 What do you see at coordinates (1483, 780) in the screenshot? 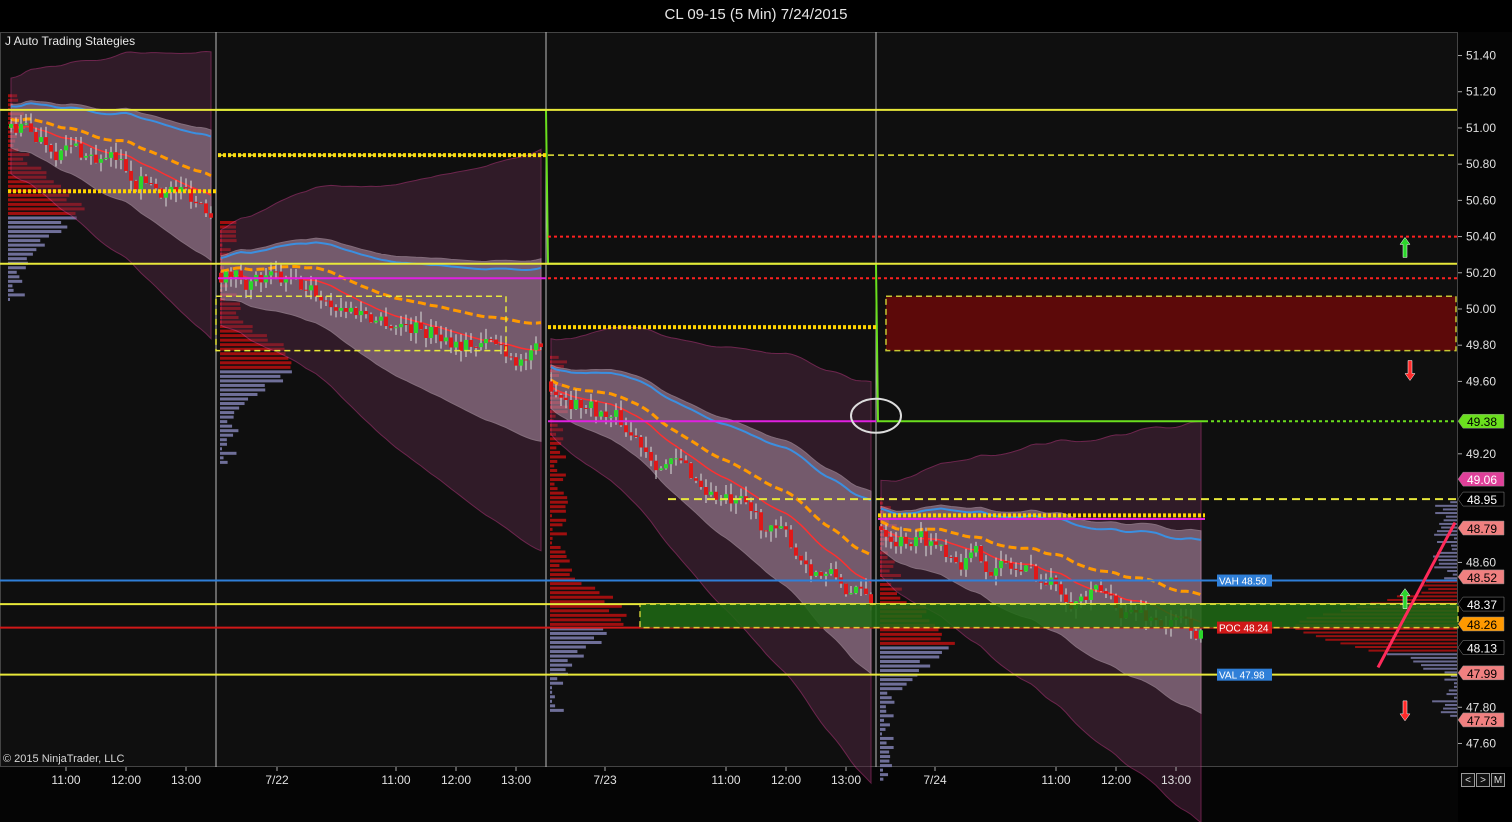
I see `scroll-right-button: >` at bounding box center [1483, 780].